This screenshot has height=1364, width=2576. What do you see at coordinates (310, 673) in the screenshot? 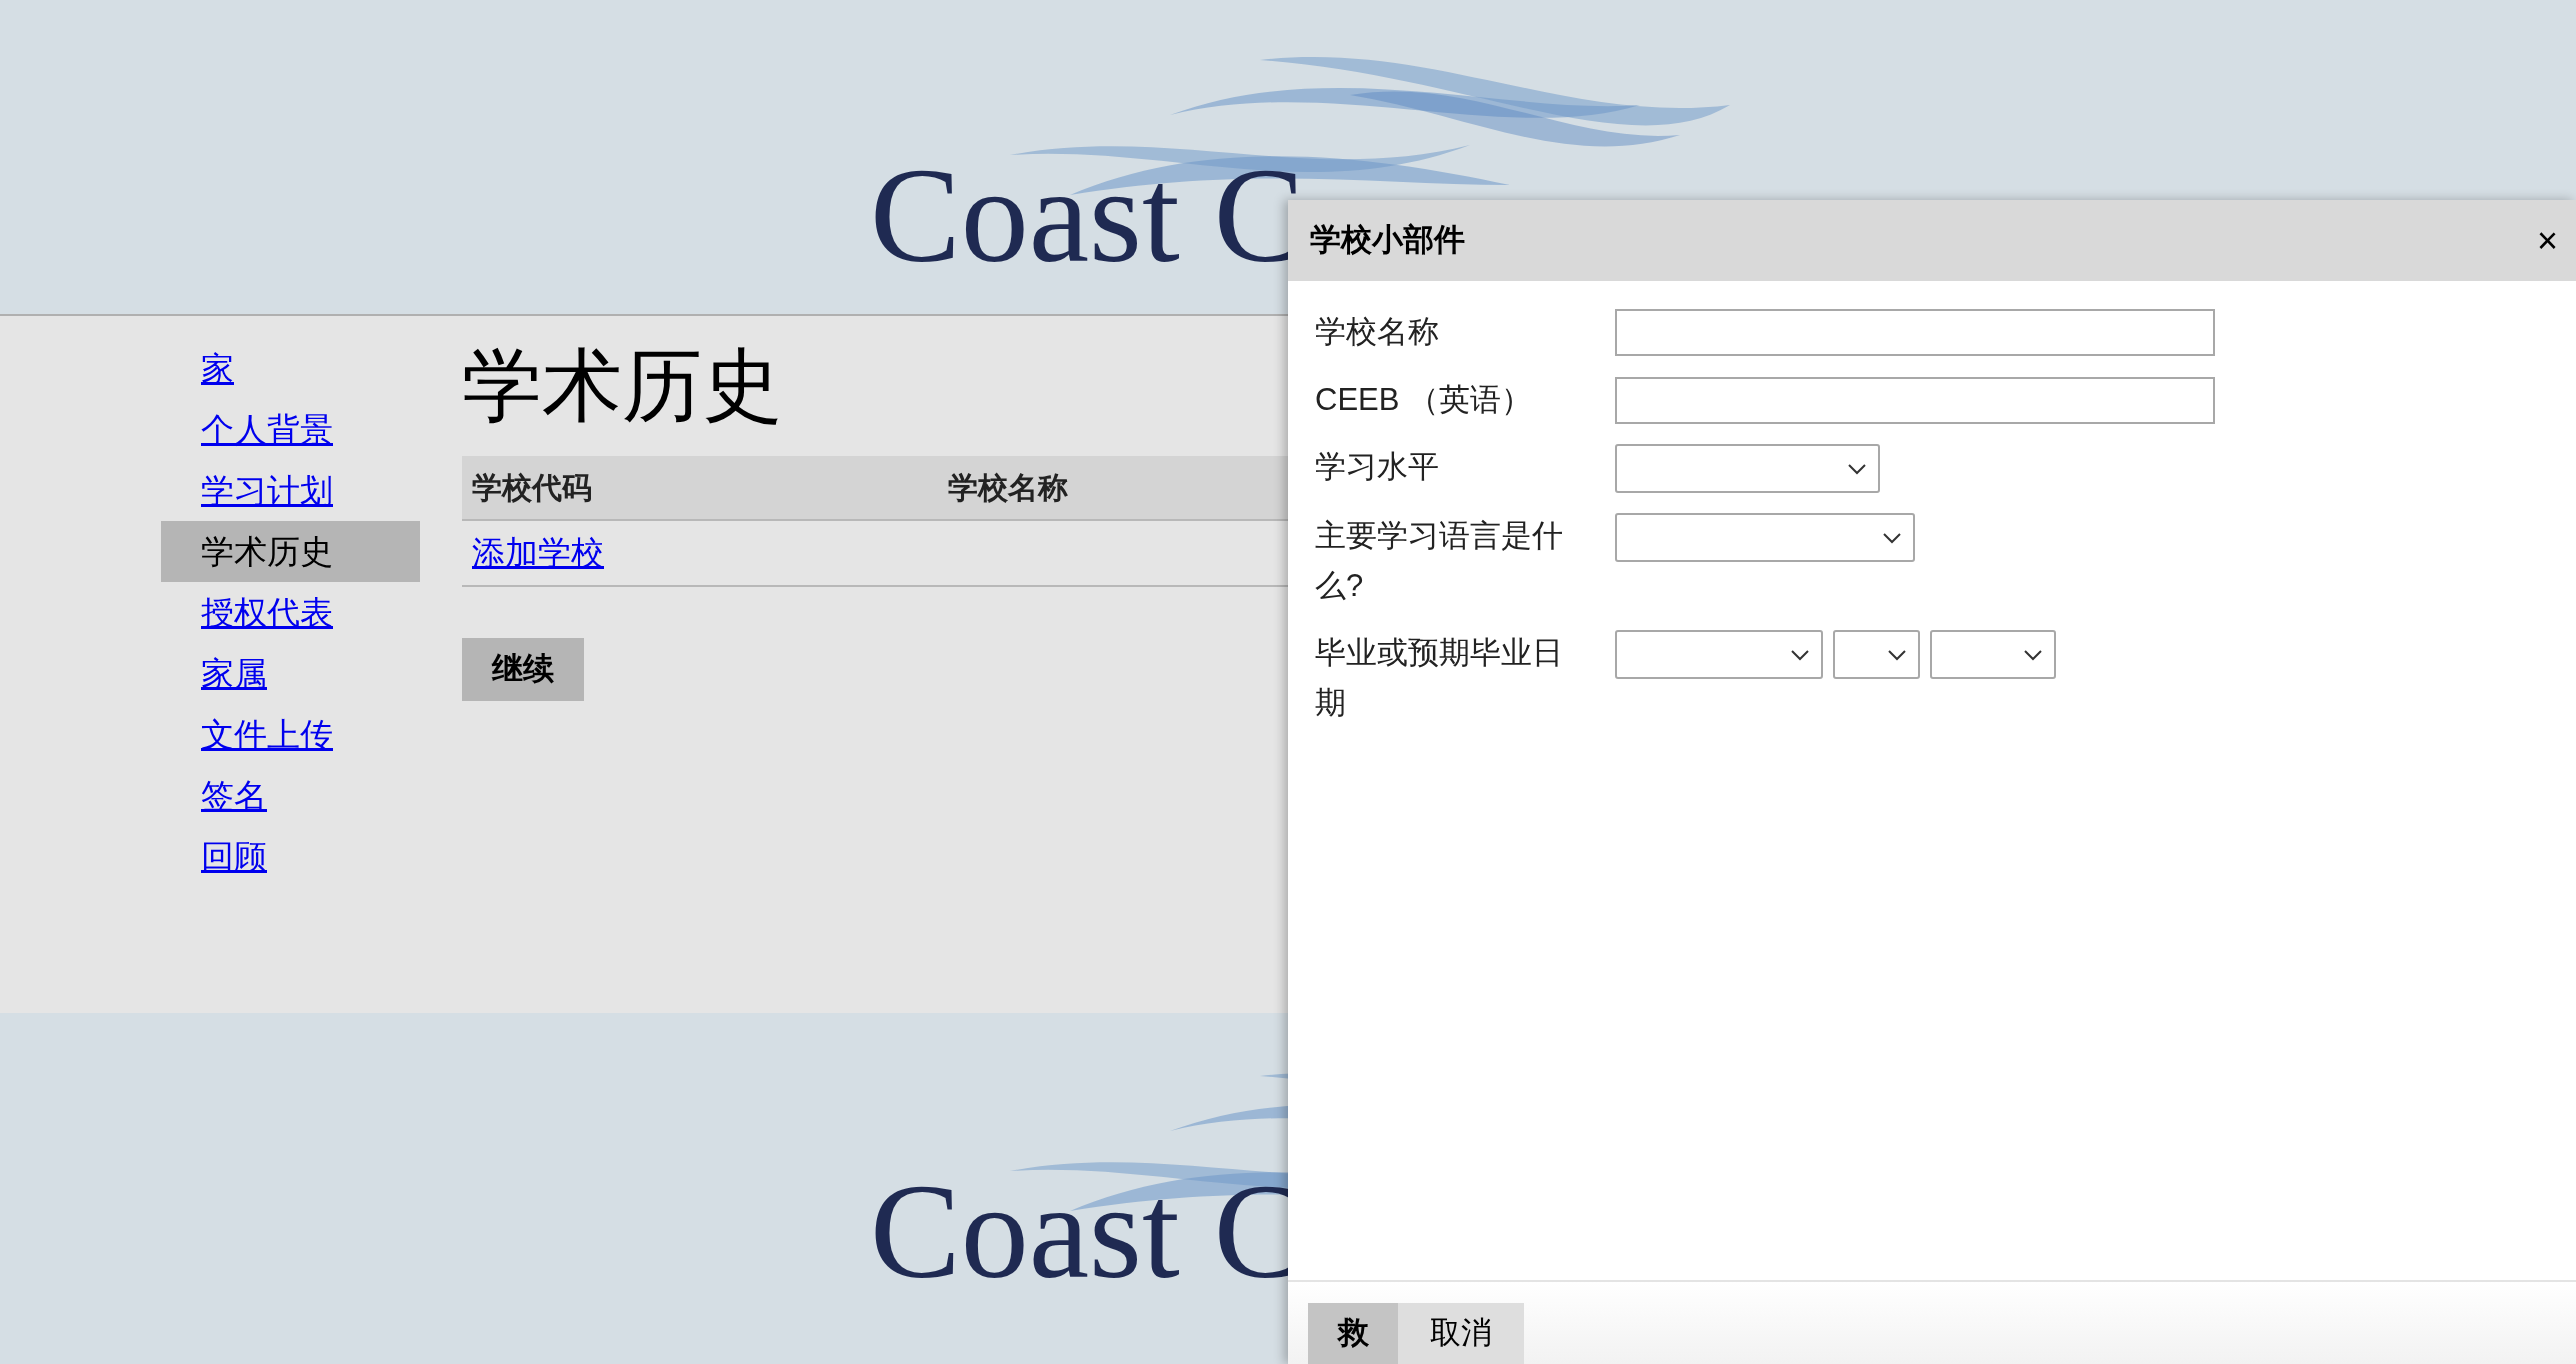
I see `nav-link: 家属` at bounding box center [310, 673].